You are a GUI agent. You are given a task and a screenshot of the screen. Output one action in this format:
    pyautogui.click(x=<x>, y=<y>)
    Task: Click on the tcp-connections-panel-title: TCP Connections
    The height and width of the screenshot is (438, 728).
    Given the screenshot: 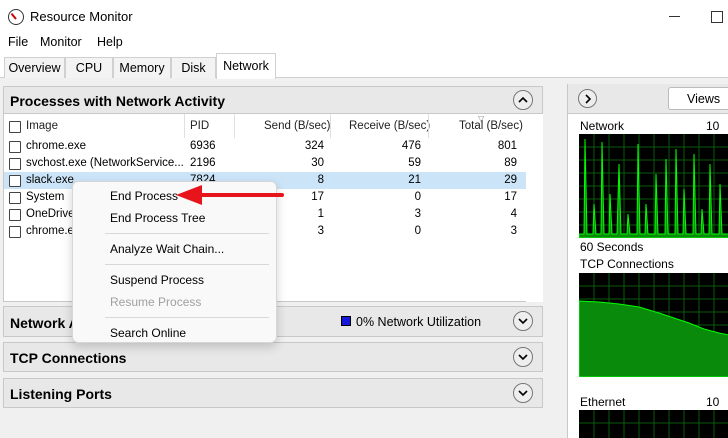 What is the action you would take?
    pyautogui.click(x=68, y=358)
    